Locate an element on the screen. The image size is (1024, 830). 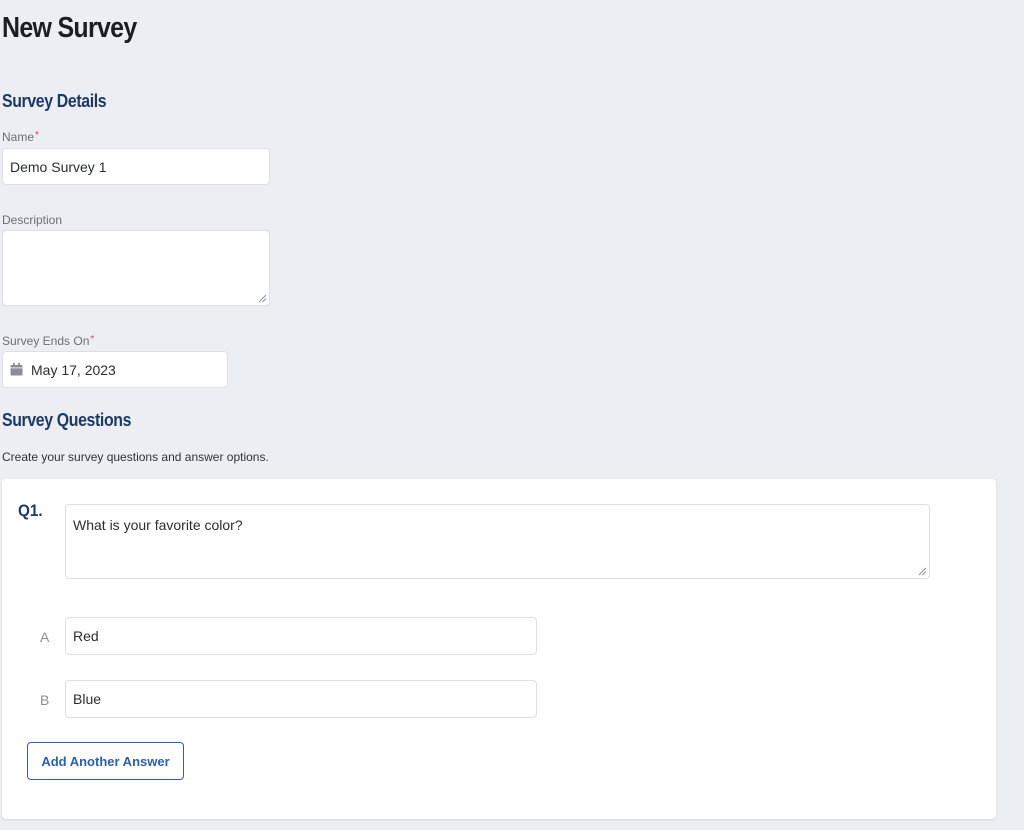
calendar-icon is located at coordinates (16, 369).